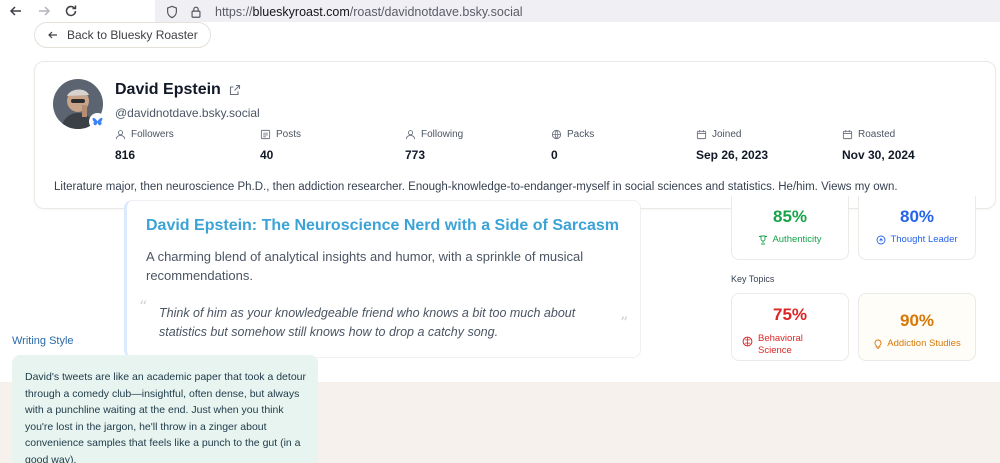 The height and width of the screenshot is (463, 1000). I want to click on profile-name-text: David Epstein, so click(168, 89).